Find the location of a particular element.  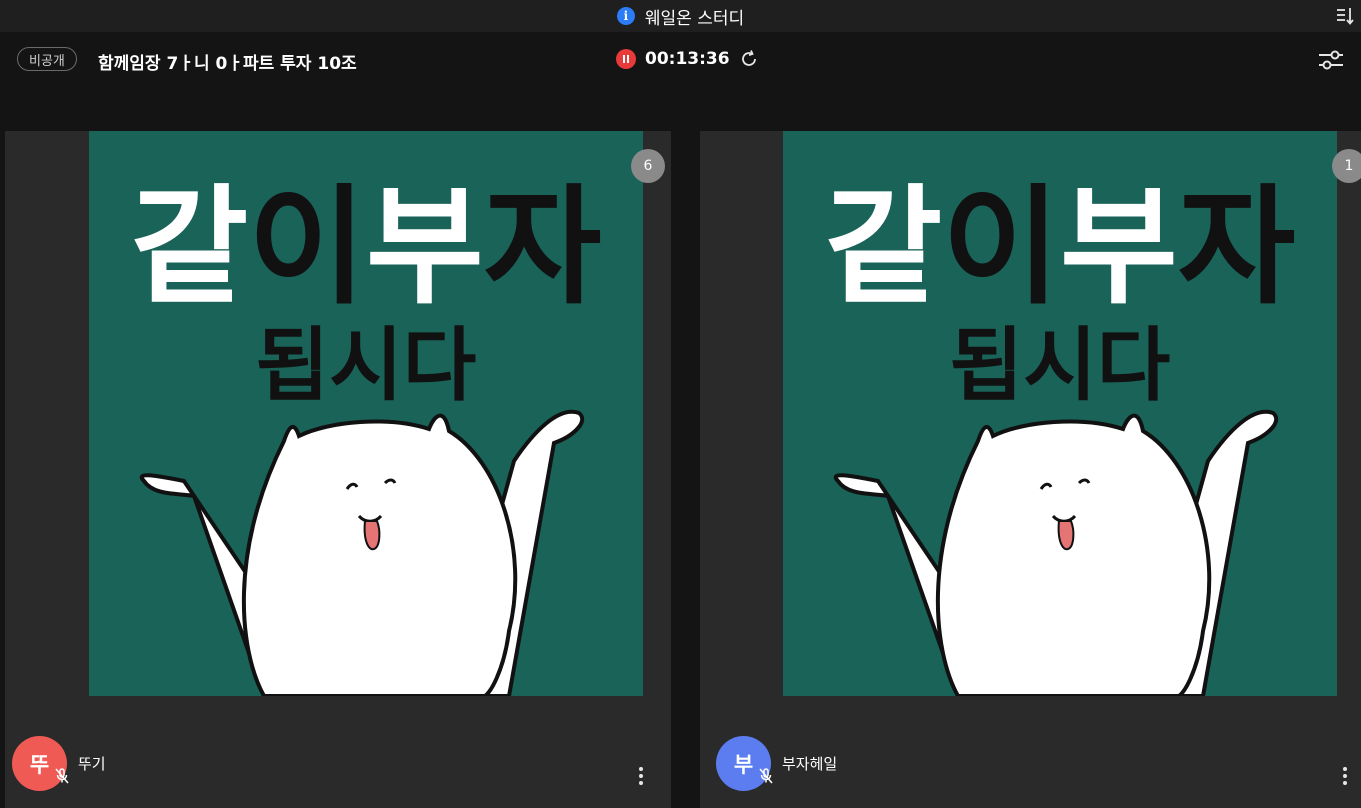

pause-record-icon is located at coordinates (626, 59).